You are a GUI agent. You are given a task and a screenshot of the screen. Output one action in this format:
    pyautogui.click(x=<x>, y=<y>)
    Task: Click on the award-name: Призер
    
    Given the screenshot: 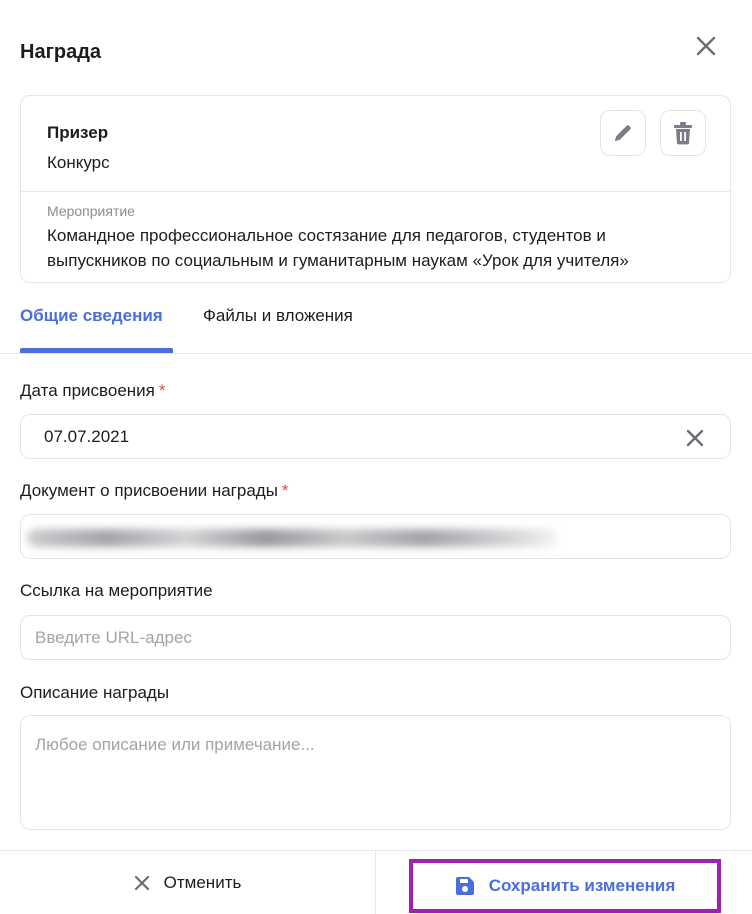 What is the action you would take?
    pyautogui.click(x=78, y=132)
    